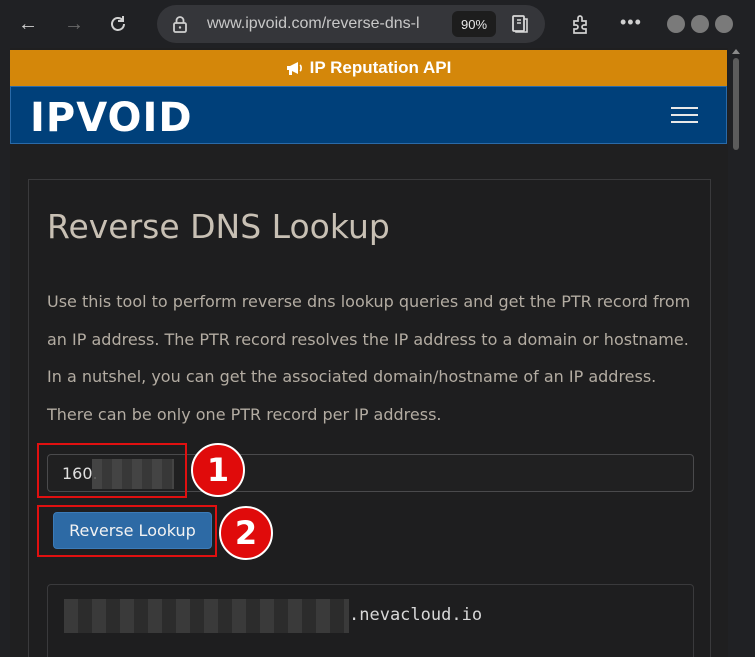 The width and height of the screenshot is (755, 657). I want to click on result-hostname: .nevacloud.io, so click(416, 615).